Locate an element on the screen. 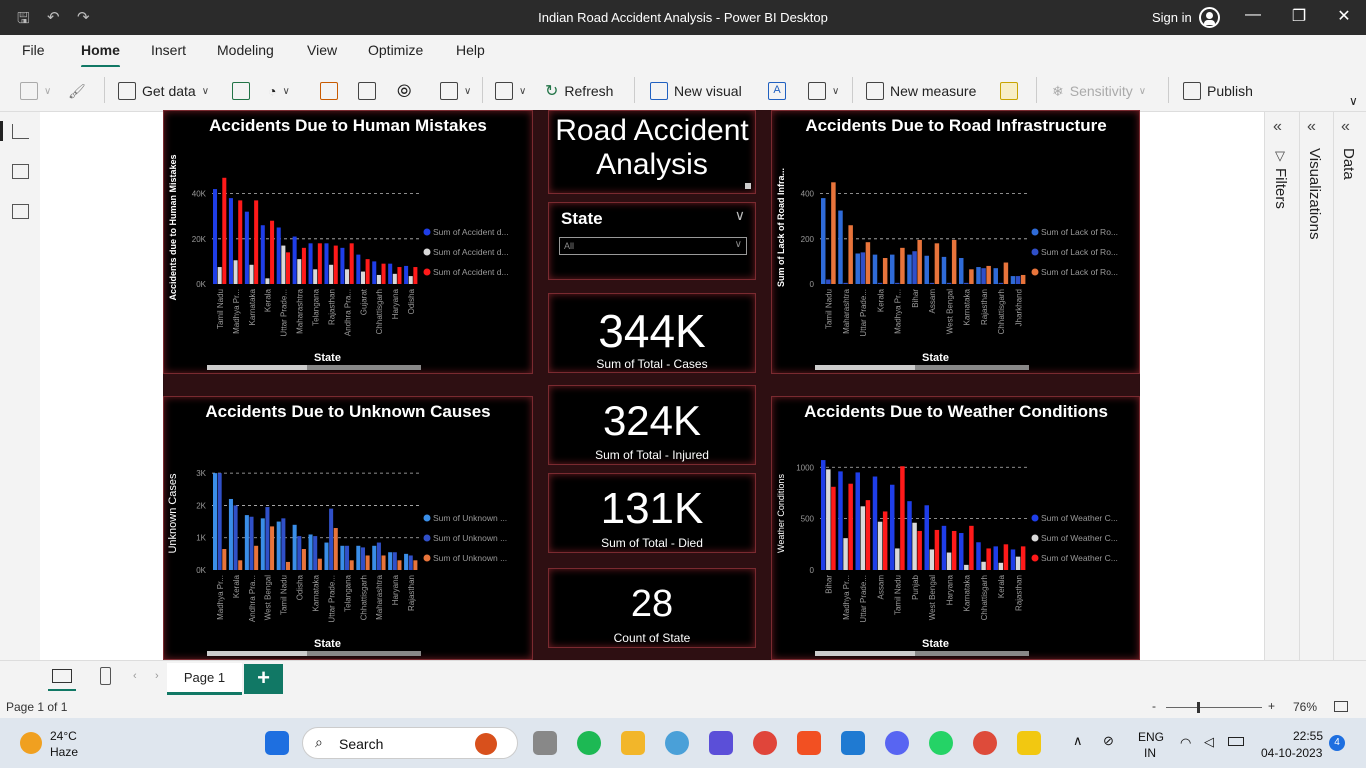 This screenshot has height=768, width=1366. publish-button: Publish is located at coordinates (1218, 91).